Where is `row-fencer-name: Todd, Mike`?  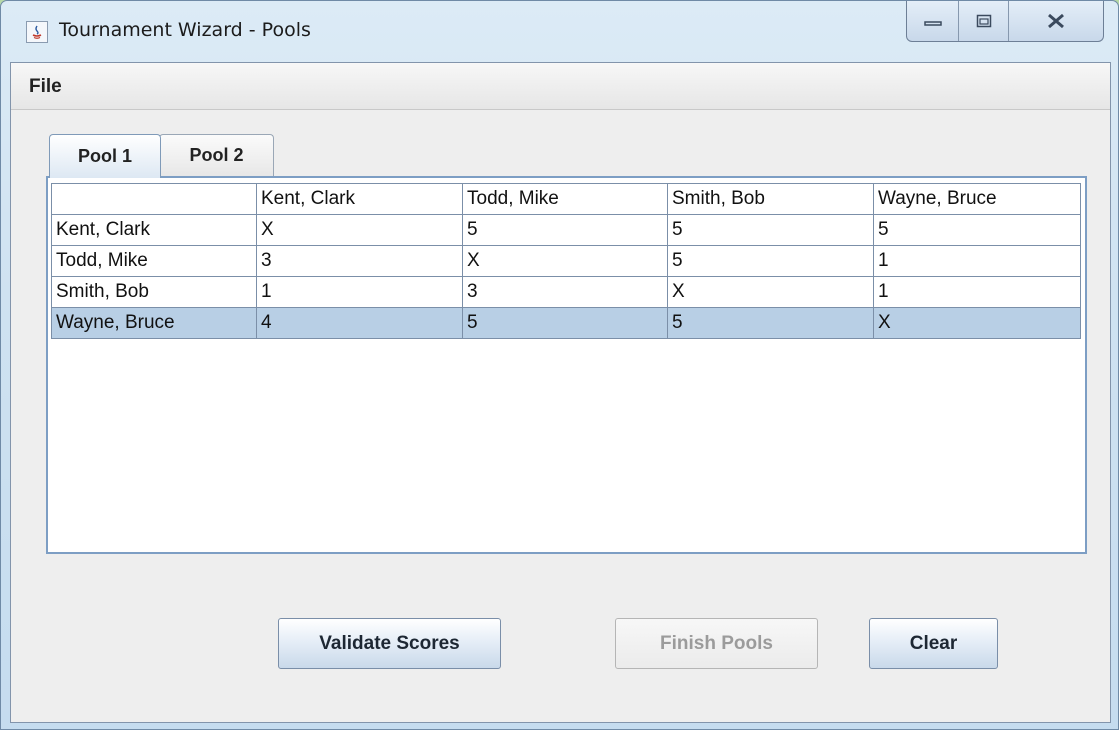
row-fencer-name: Todd, Mike is located at coordinates (154, 261).